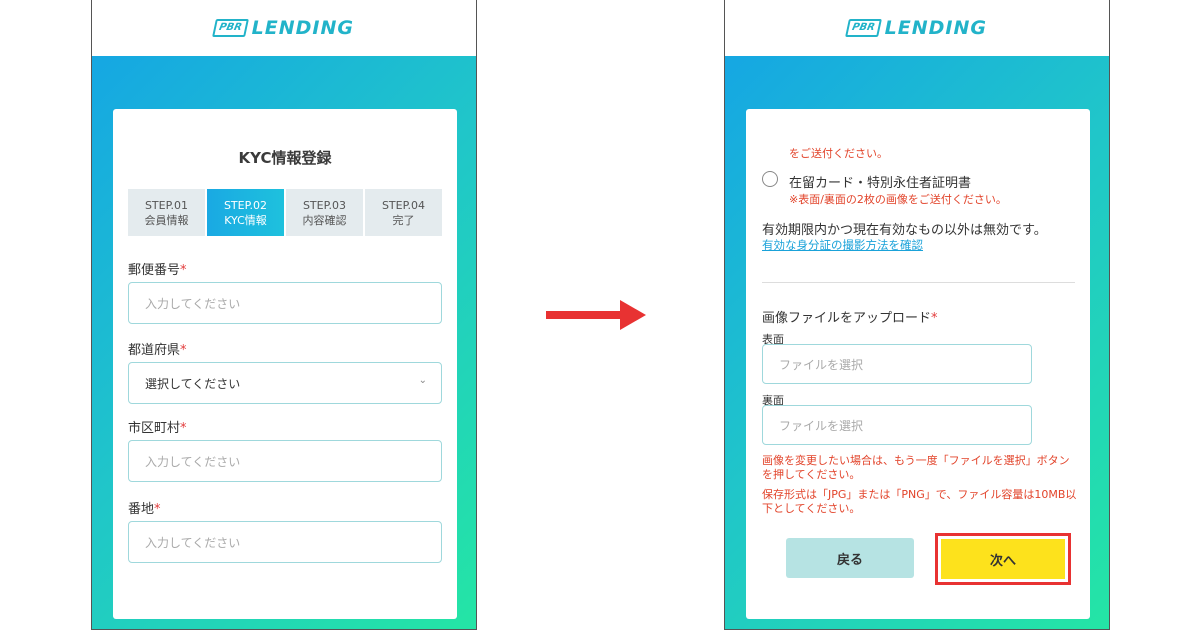 The width and height of the screenshot is (1200, 630). Describe the element at coordinates (904, 230) in the screenshot. I see `validity-text: 有効期限内かつ現在有効なもの以外は無効です。` at that location.